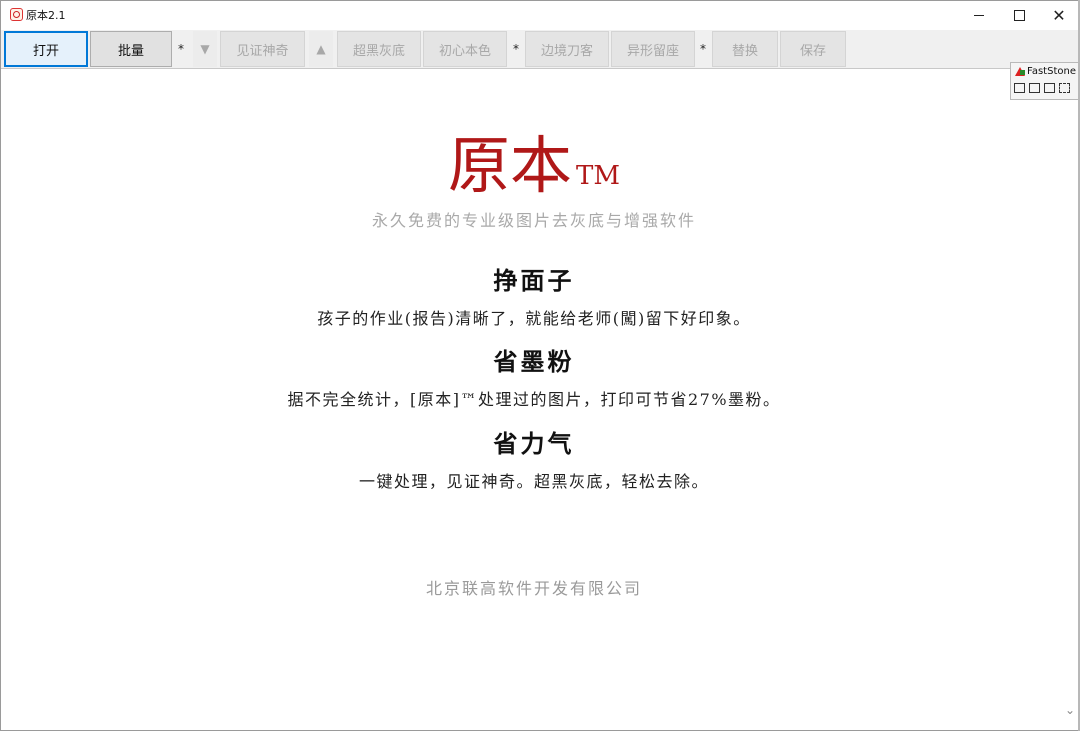 Image resolution: width=1080 pixels, height=731 pixels. Describe the element at coordinates (262, 49) in the screenshot. I see `see-miracle-button: 见证神奇` at that location.